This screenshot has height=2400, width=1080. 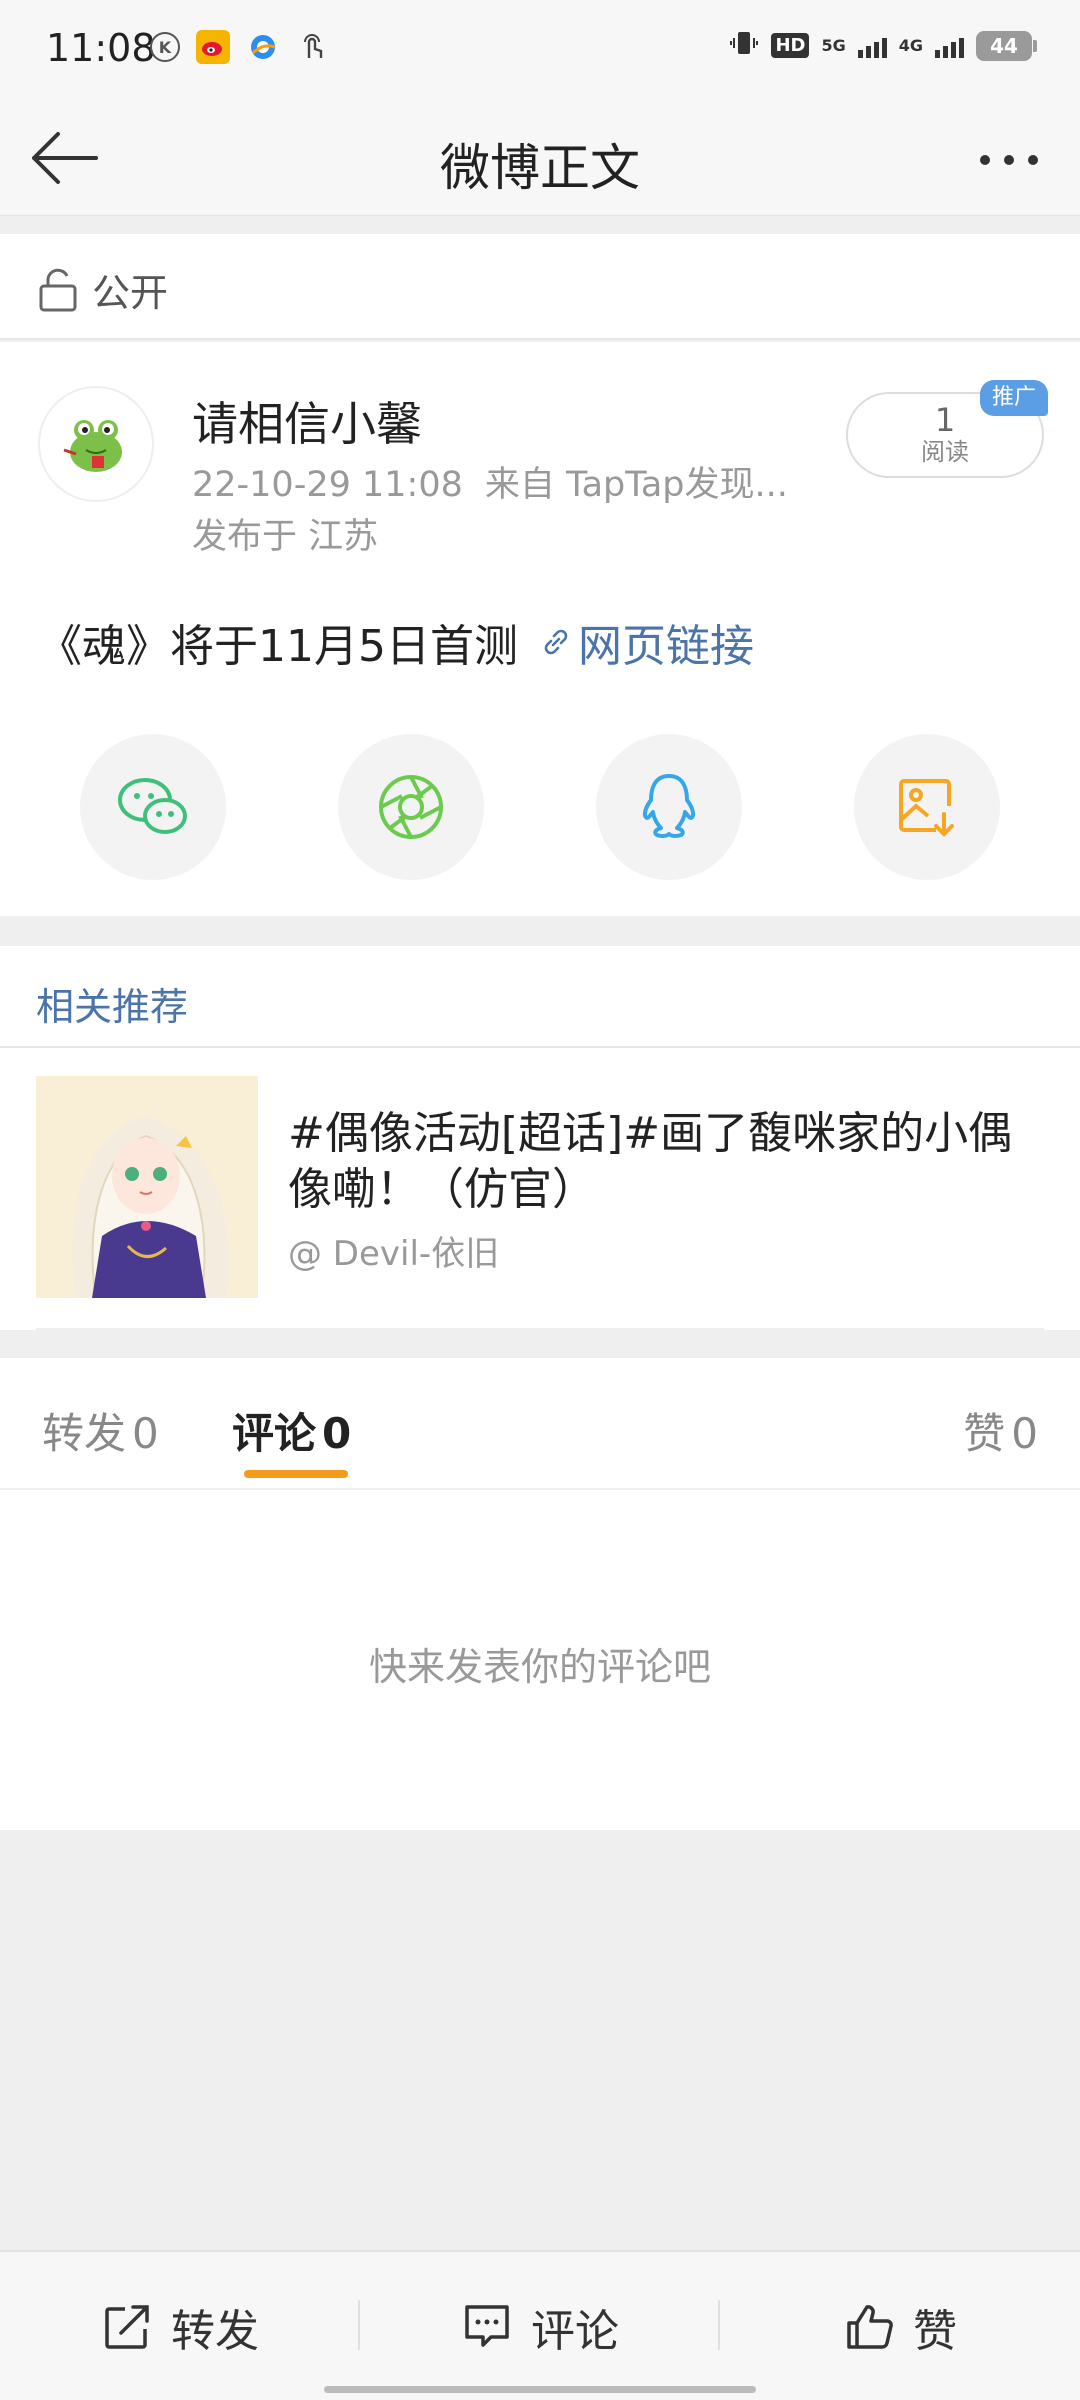 I want to click on tab-likes-count: 0, so click(x=1024, y=1433).